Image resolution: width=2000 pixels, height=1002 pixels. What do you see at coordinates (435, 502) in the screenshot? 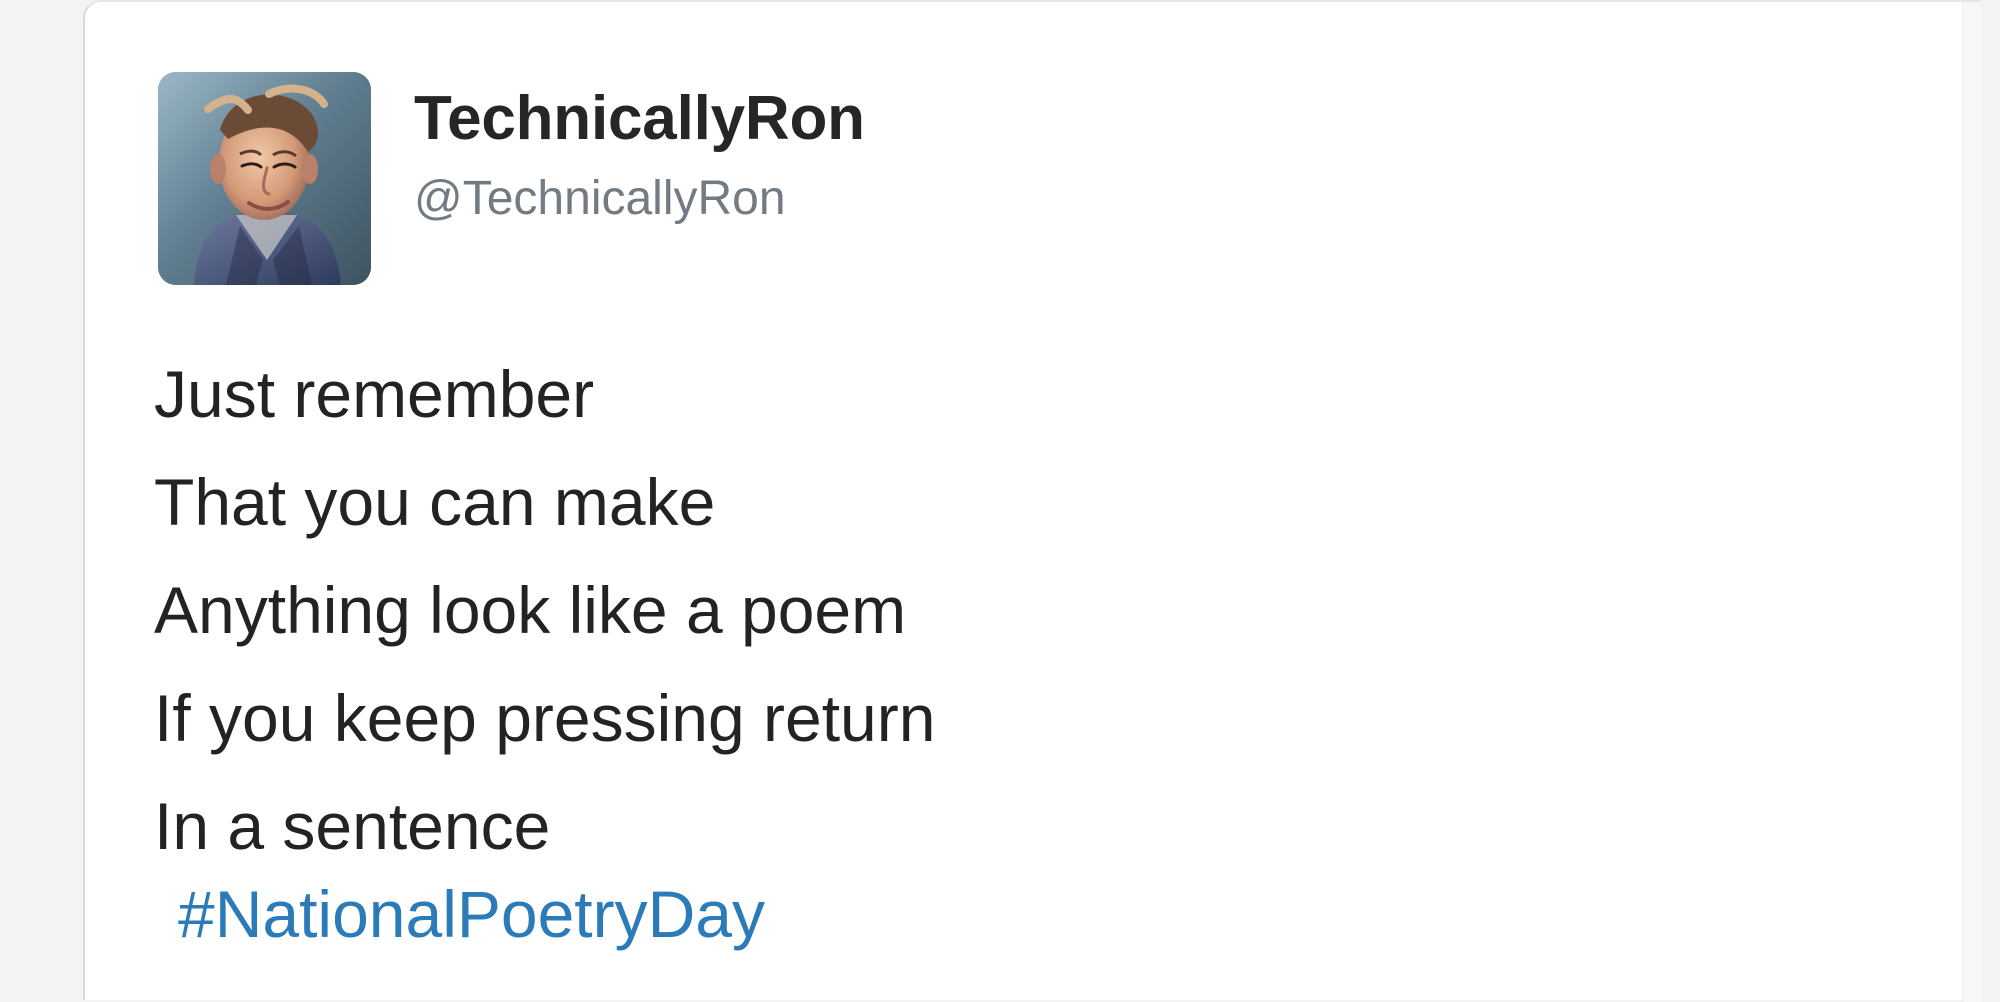
I see `tweet-line-2: That you can make` at bounding box center [435, 502].